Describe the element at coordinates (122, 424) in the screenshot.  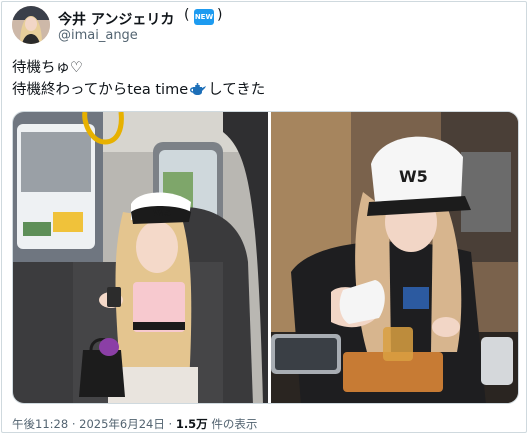
I see `tweet-date: 2025年6月24日` at that location.